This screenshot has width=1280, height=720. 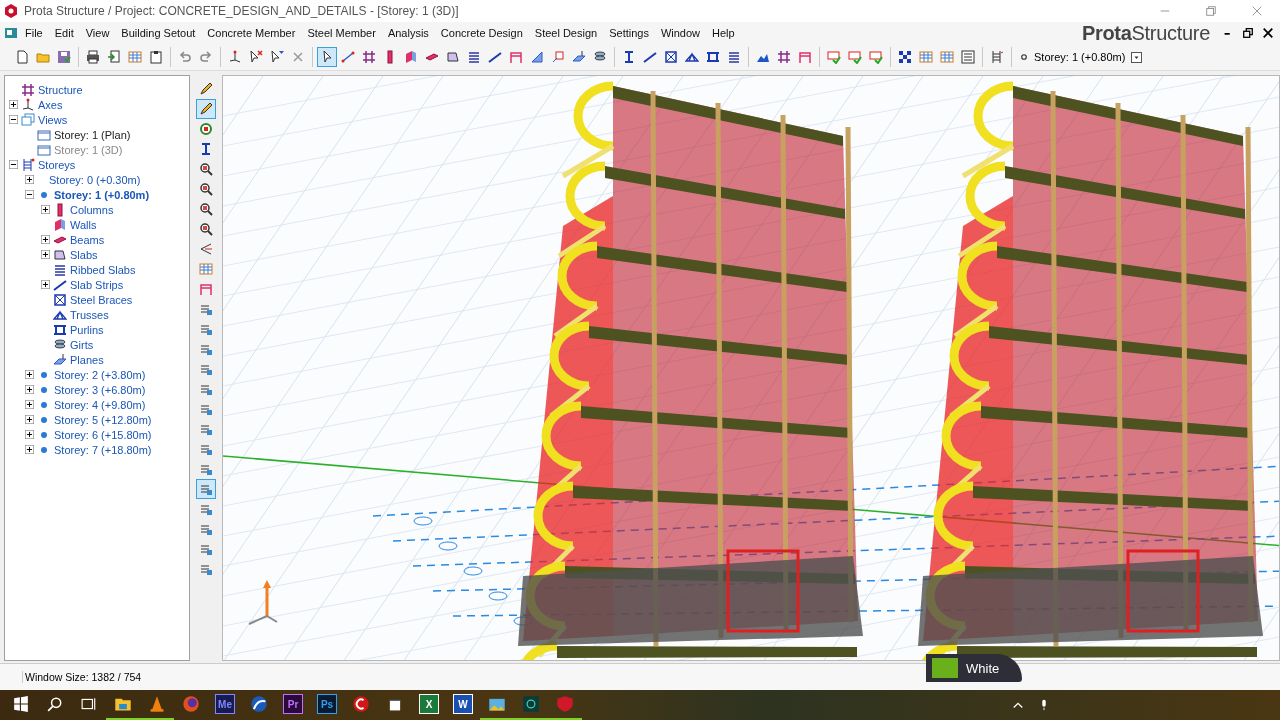 I want to click on arc-icon, so click(x=259, y=704).